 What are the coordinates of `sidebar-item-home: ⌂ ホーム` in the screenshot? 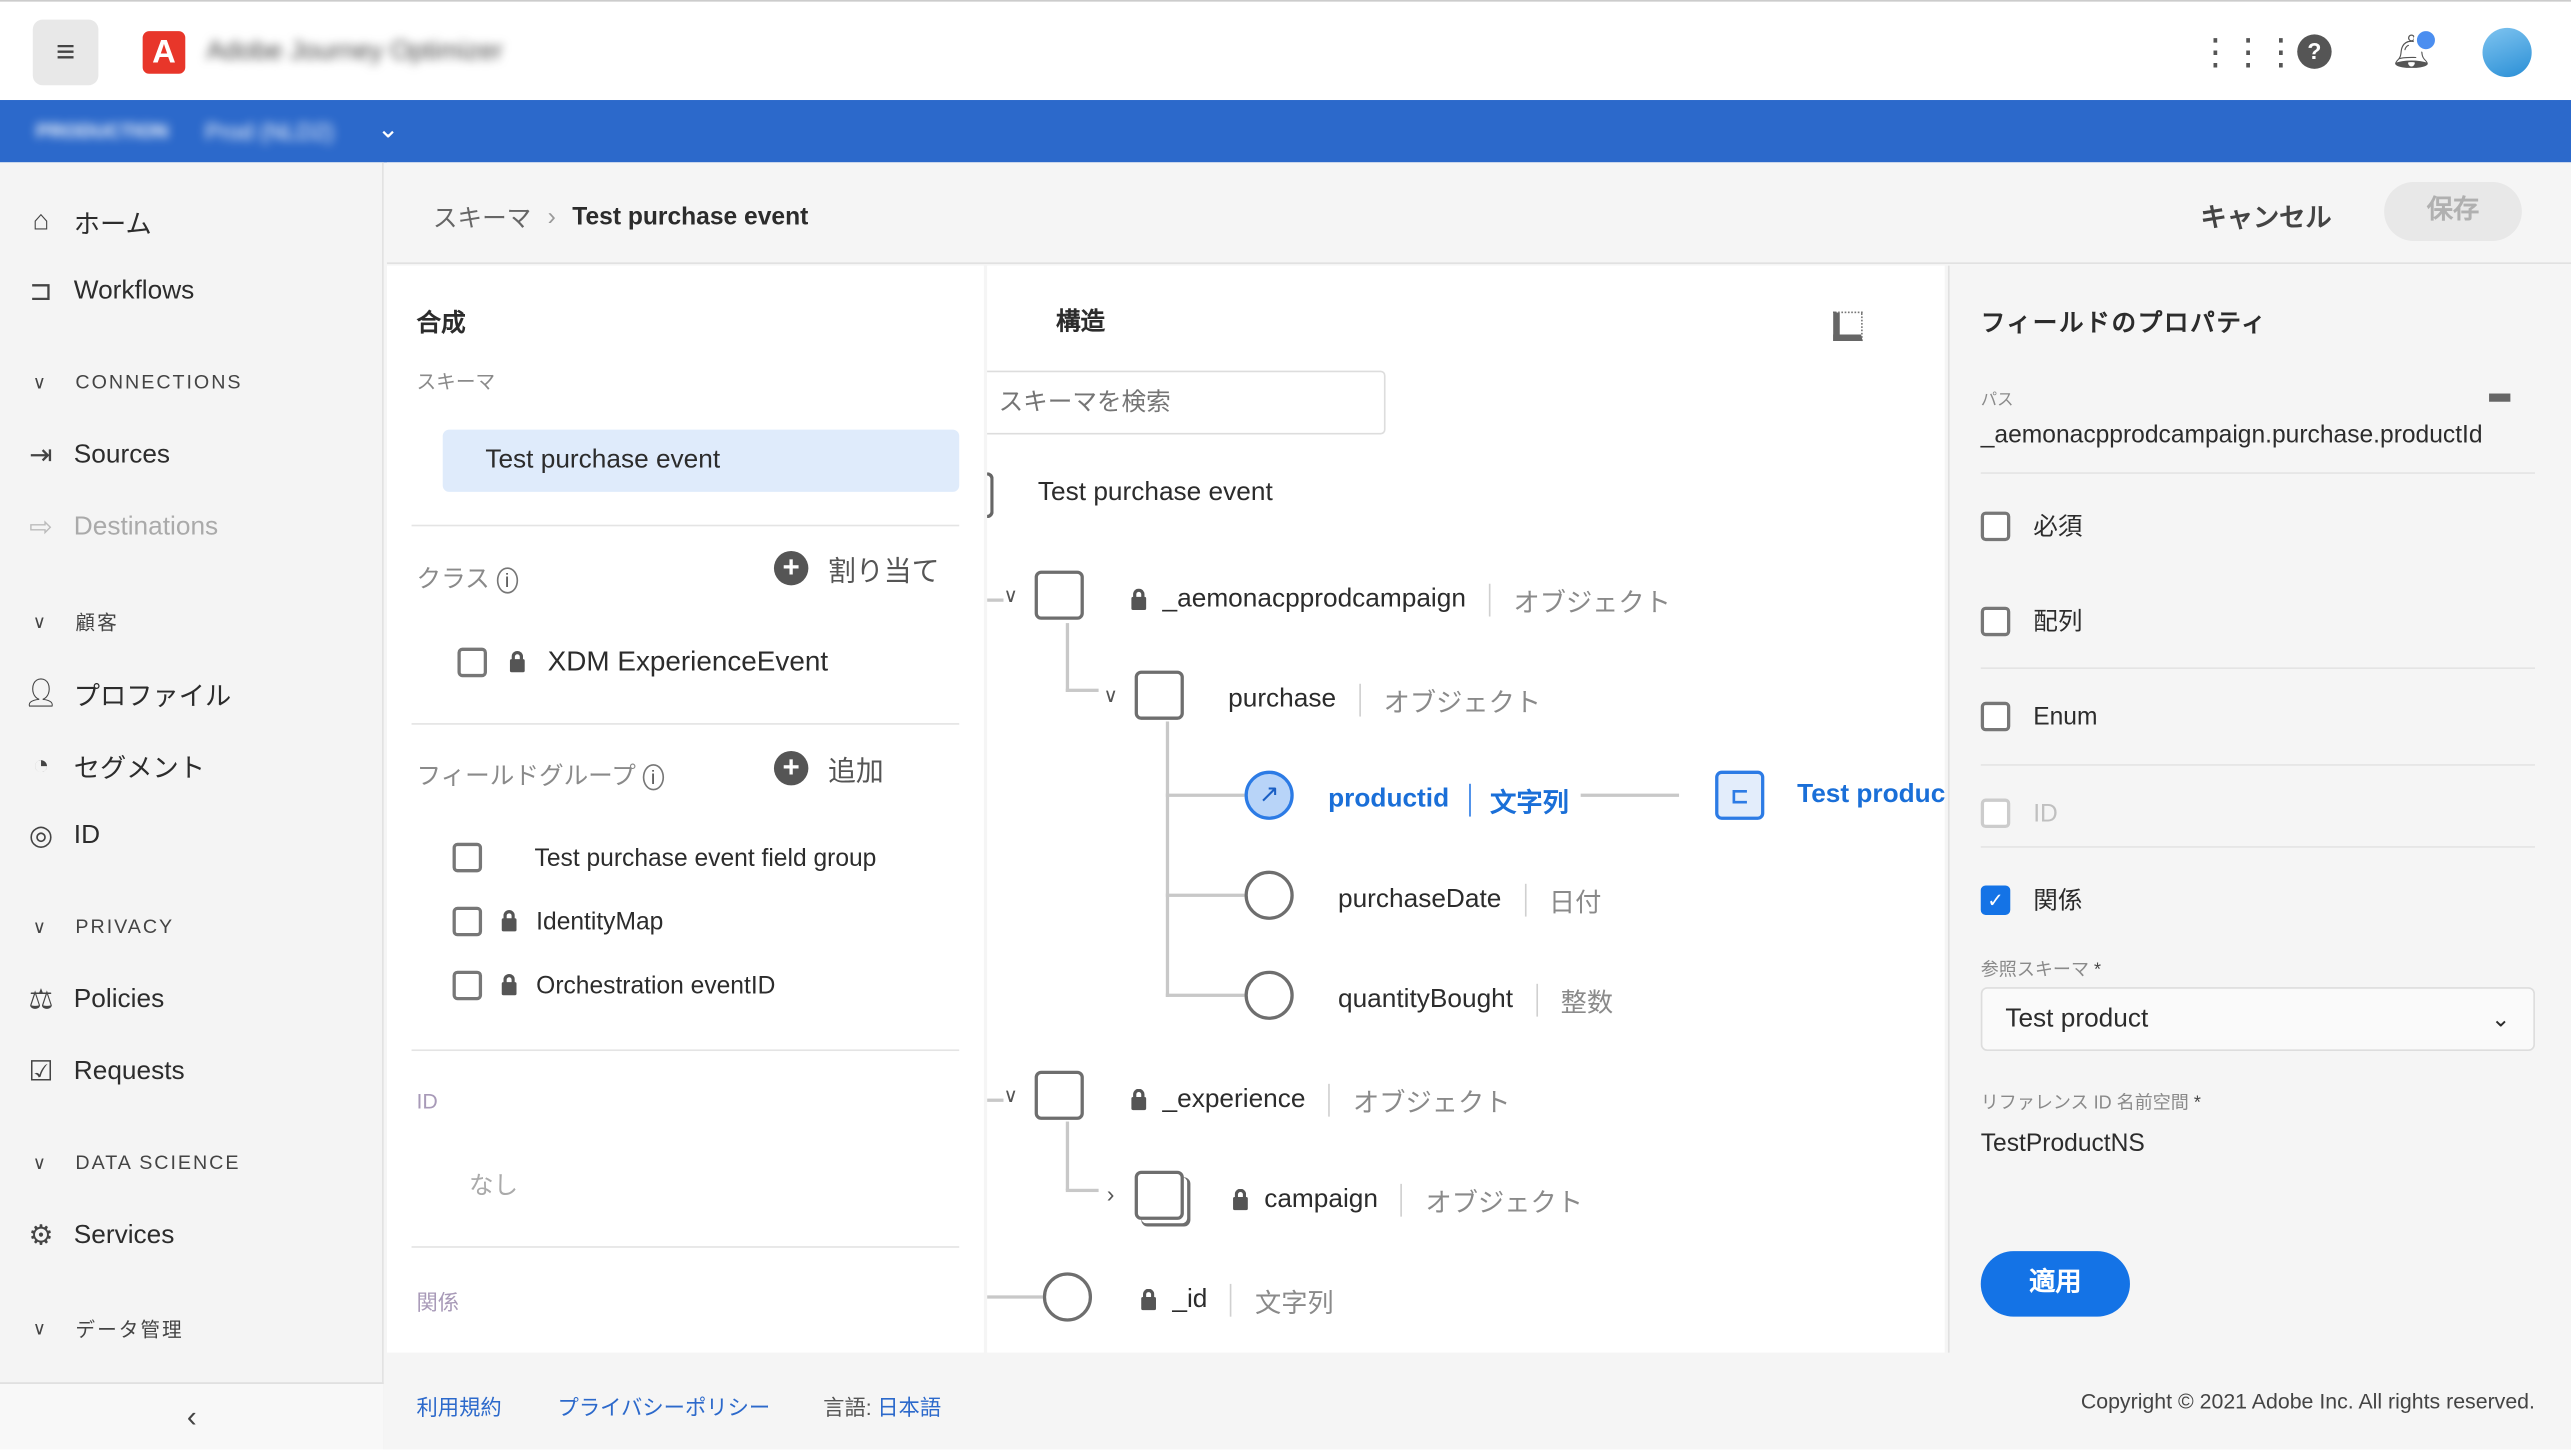 It's located at (87, 221).